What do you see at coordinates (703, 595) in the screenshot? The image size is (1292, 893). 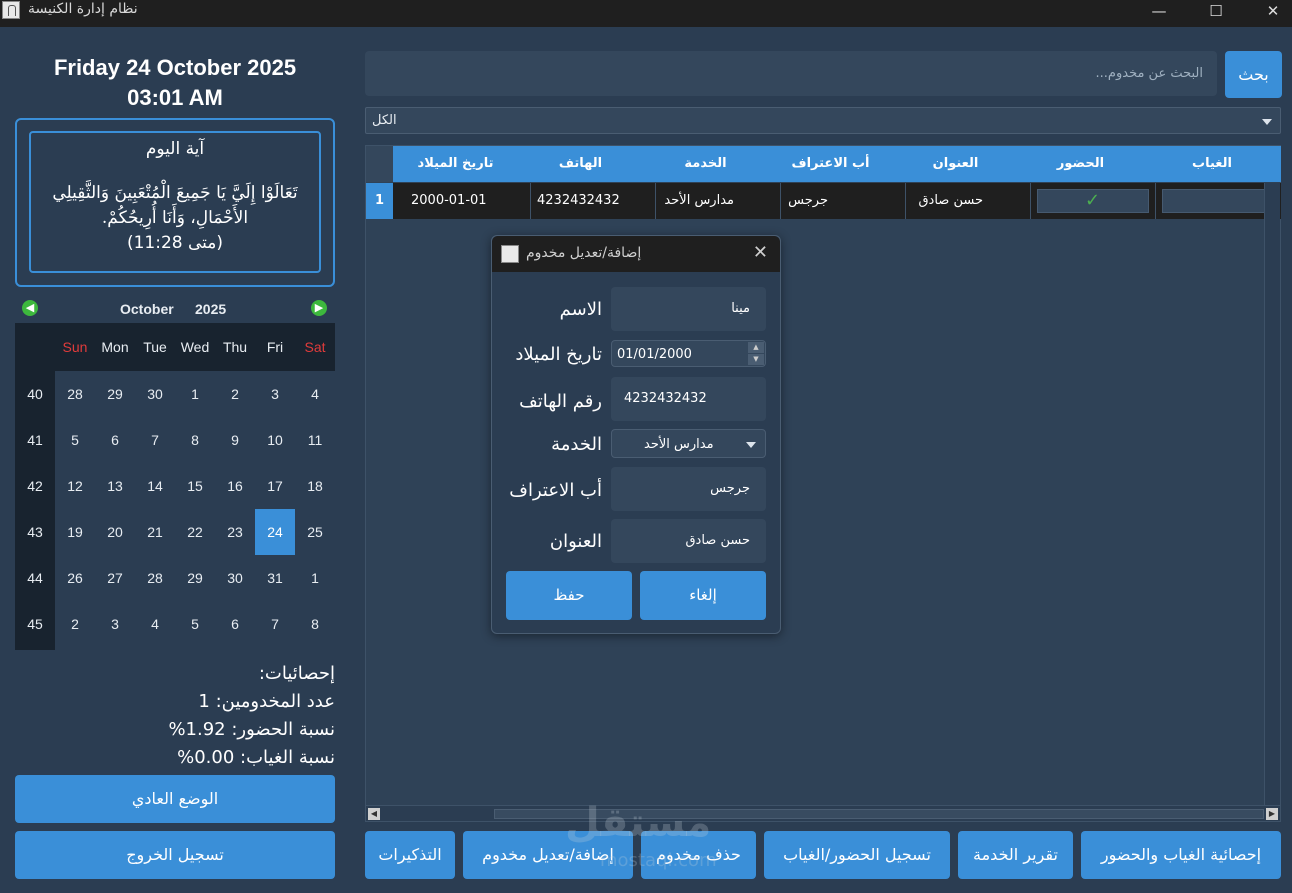 I see `cancel-button: إلغاء` at bounding box center [703, 595].